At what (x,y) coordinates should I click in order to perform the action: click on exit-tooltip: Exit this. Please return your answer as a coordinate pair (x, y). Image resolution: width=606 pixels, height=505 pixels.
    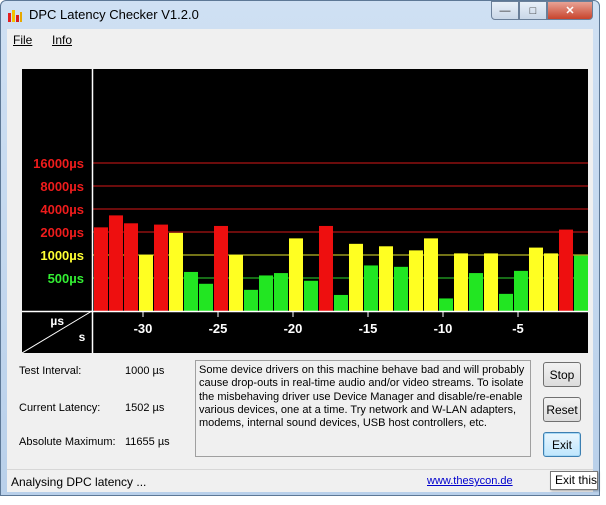
    Looking at the image, I should click on (574, 480).